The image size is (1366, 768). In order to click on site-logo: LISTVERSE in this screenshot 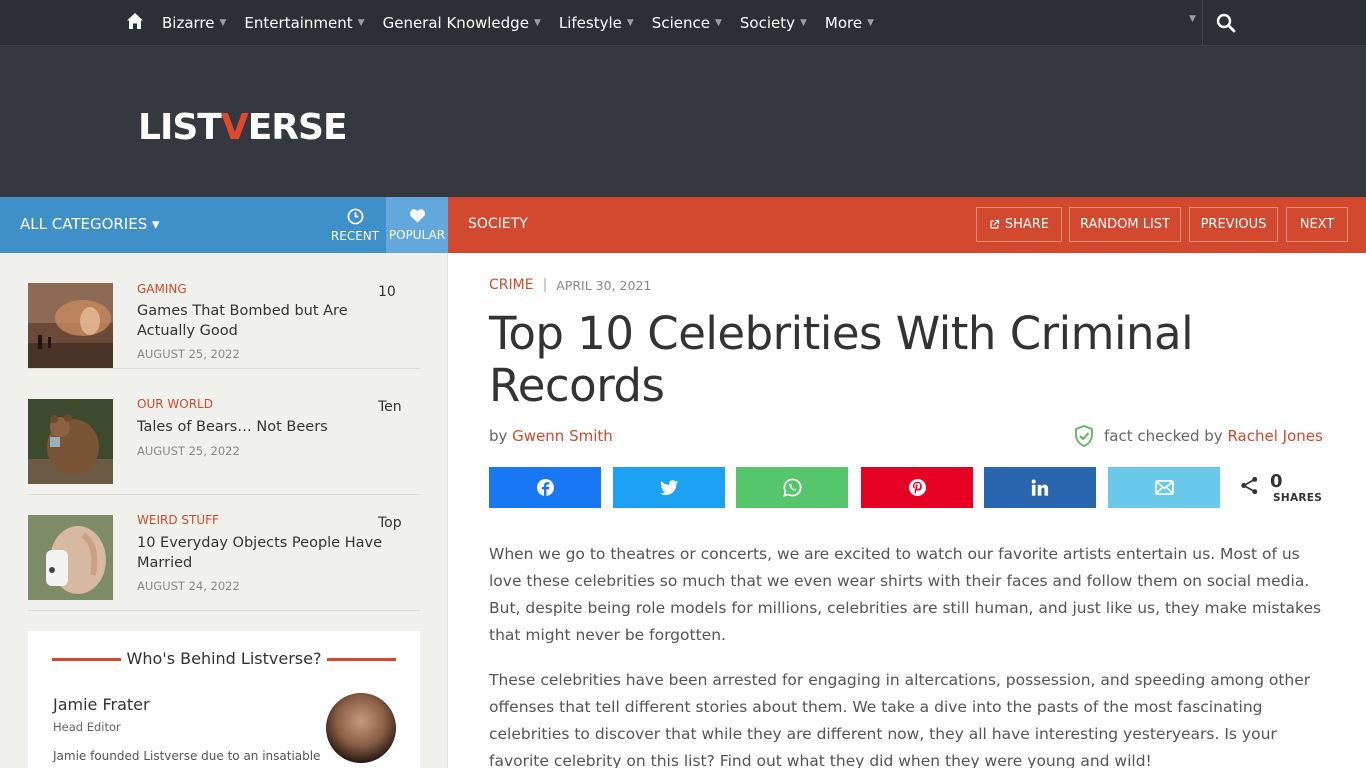, I will do `click(243, 127)`.